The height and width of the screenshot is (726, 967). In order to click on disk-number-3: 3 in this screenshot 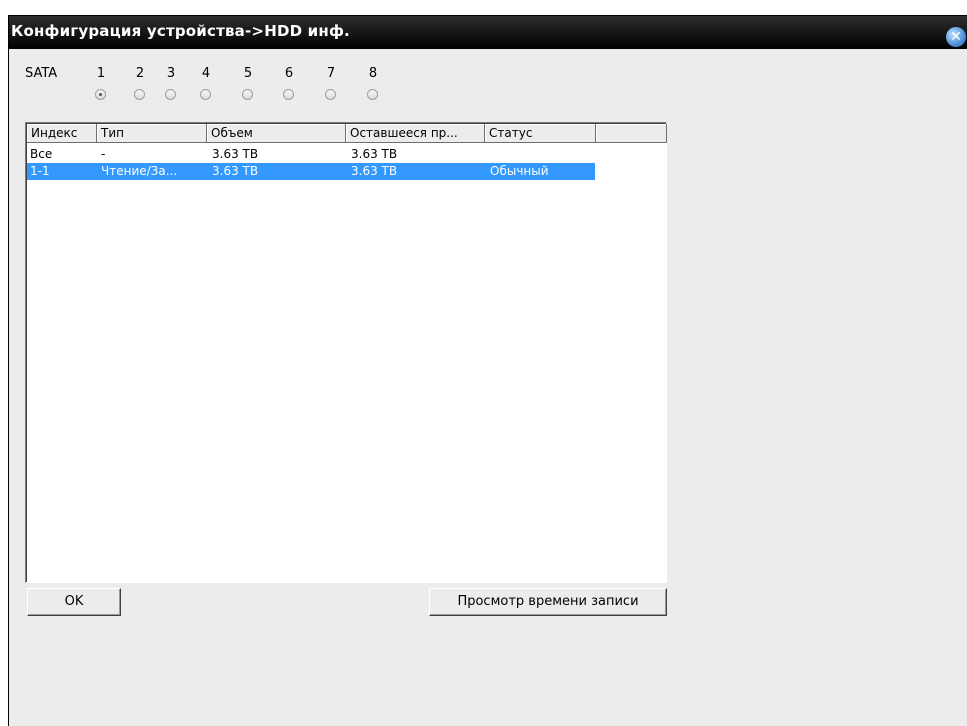, I will do `click(171, 73)`.